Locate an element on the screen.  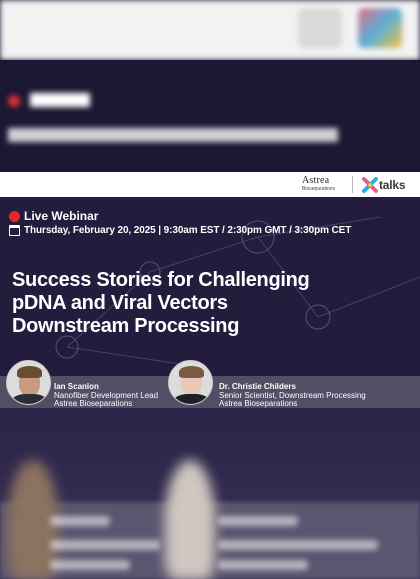
astrea-logo-name: Astrea is located at coordinates (316, 180).